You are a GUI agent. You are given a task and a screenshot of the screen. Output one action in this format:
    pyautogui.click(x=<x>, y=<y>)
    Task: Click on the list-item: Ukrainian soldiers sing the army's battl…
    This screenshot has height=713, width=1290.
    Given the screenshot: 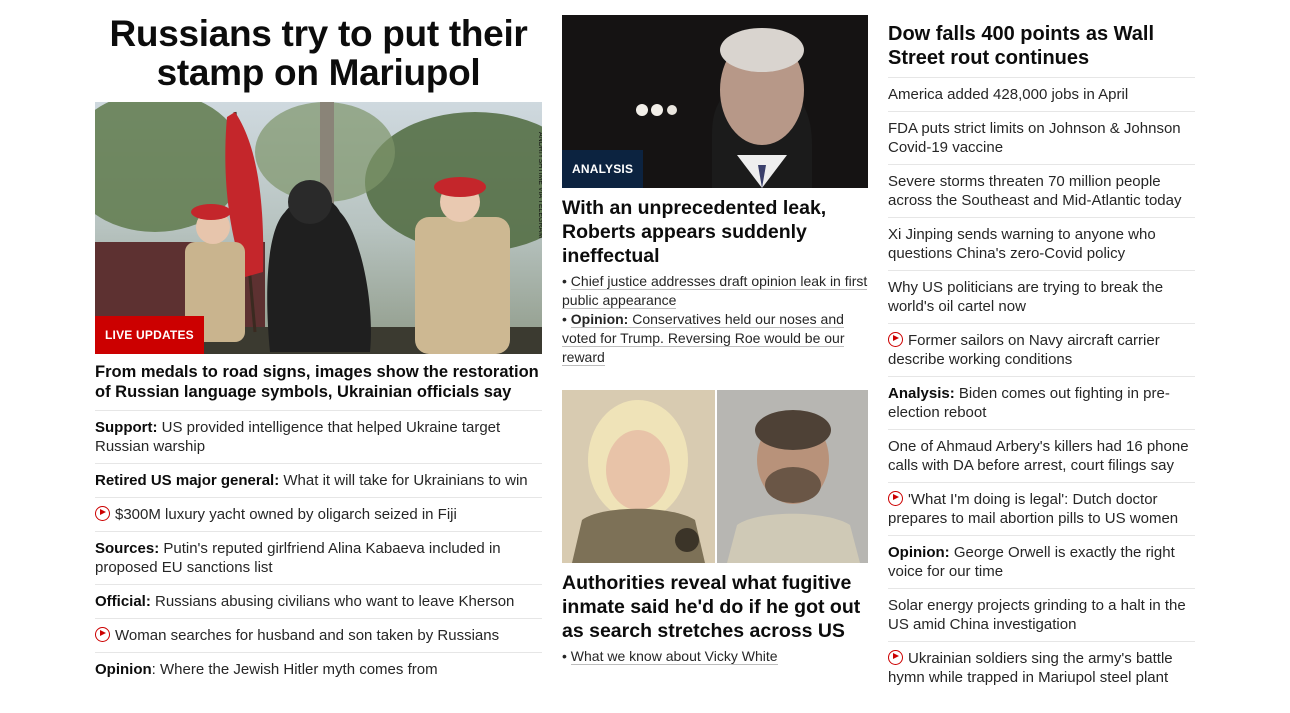 What is the action you would take?
    pyautogui.click(x=1041, y=667)
    